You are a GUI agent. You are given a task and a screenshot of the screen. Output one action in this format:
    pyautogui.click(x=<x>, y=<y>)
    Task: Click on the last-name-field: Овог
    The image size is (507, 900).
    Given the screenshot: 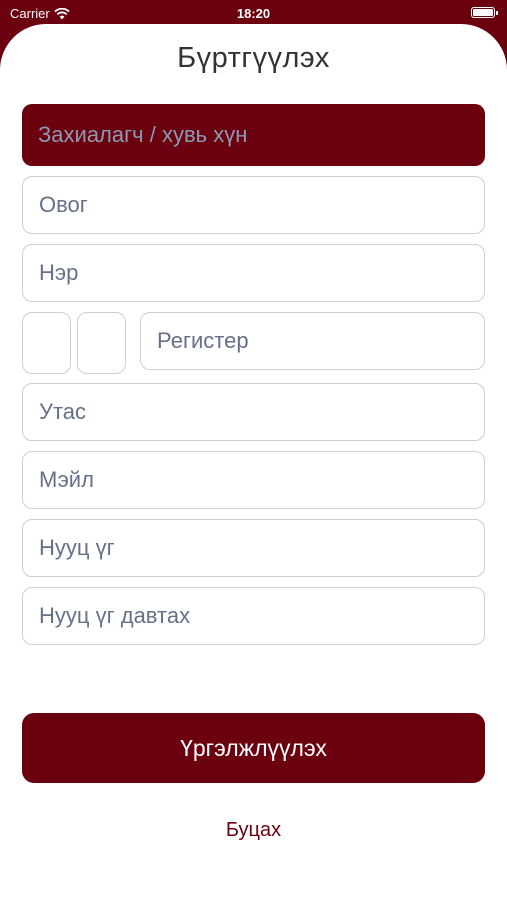 What is the action you would take?
    pyautogui.click(x=253, y=205)
    